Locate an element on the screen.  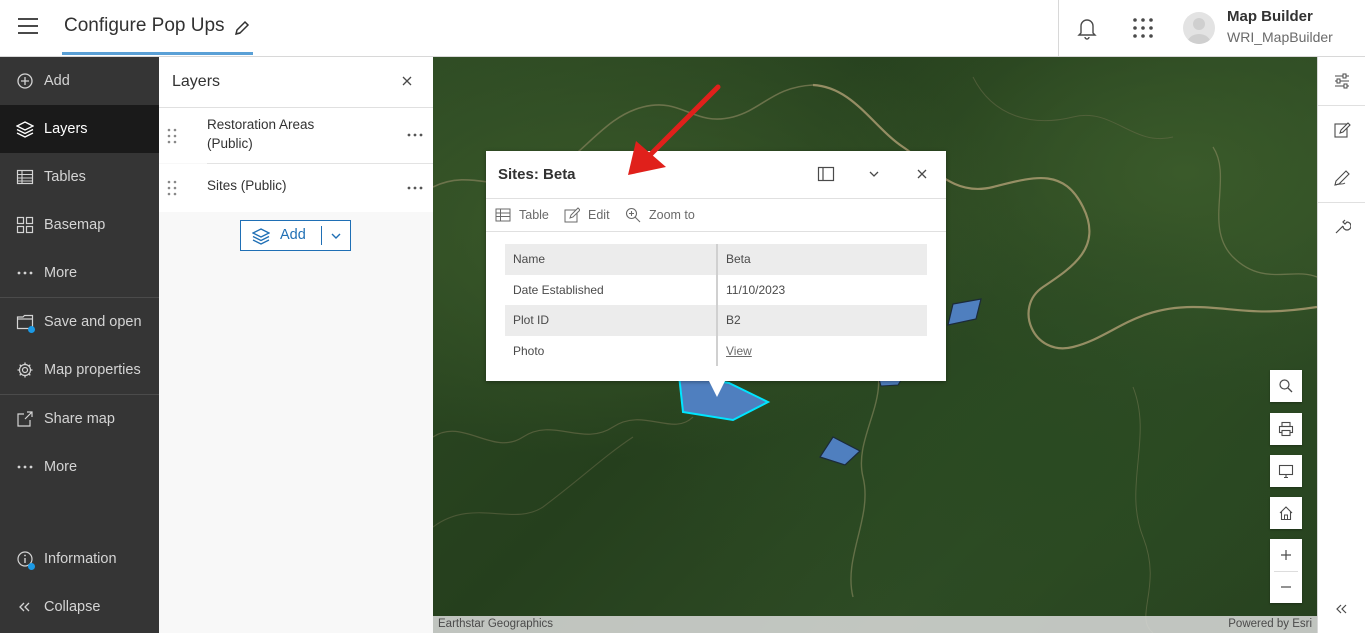
column-divider is located at coordinates (717, 305).